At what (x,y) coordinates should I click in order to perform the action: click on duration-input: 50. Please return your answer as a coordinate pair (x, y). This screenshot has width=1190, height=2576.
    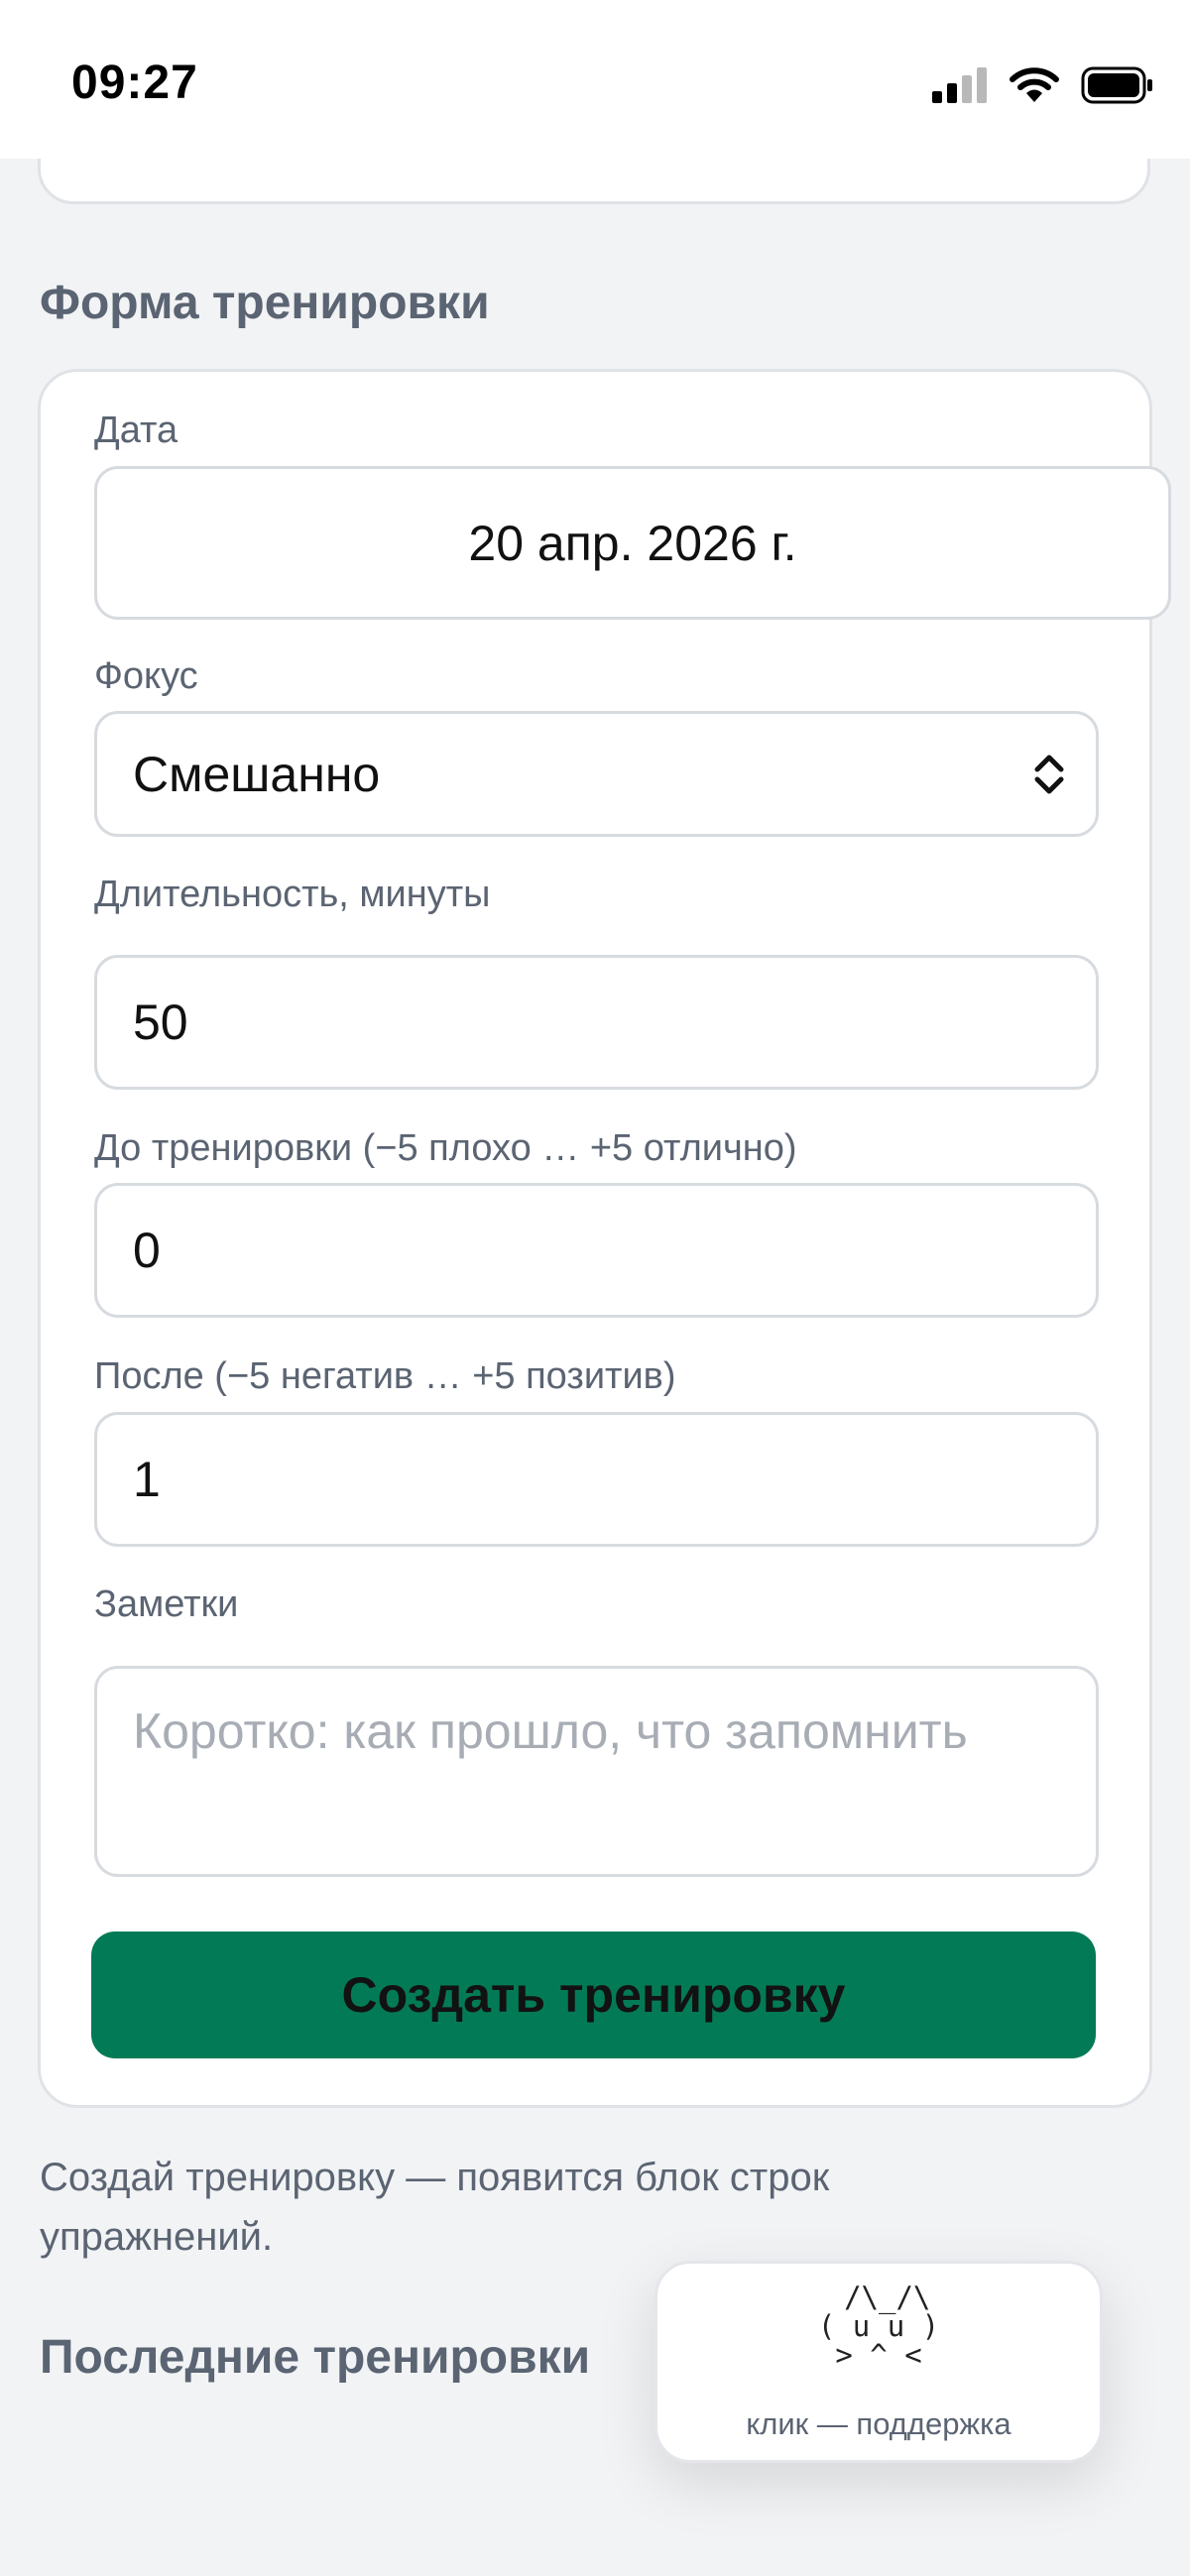
    Looking at the image, I should click on (596, 1022).